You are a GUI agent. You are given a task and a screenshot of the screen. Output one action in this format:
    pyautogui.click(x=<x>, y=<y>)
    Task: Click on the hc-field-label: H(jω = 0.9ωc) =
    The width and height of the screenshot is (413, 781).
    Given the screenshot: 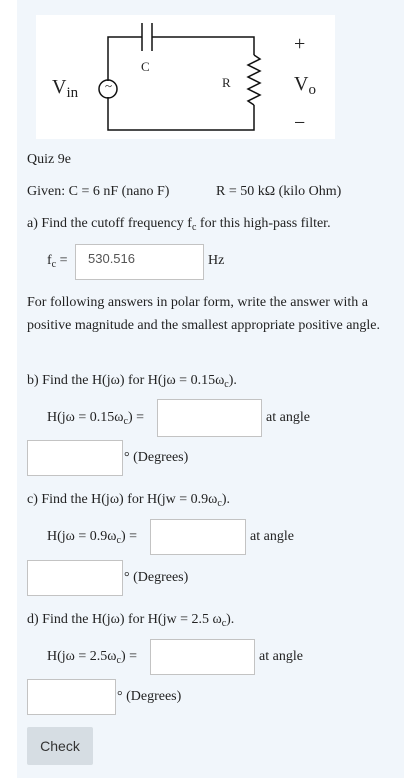 What is the action you would take?
    pyautogui.click(x=92, y=537)
    